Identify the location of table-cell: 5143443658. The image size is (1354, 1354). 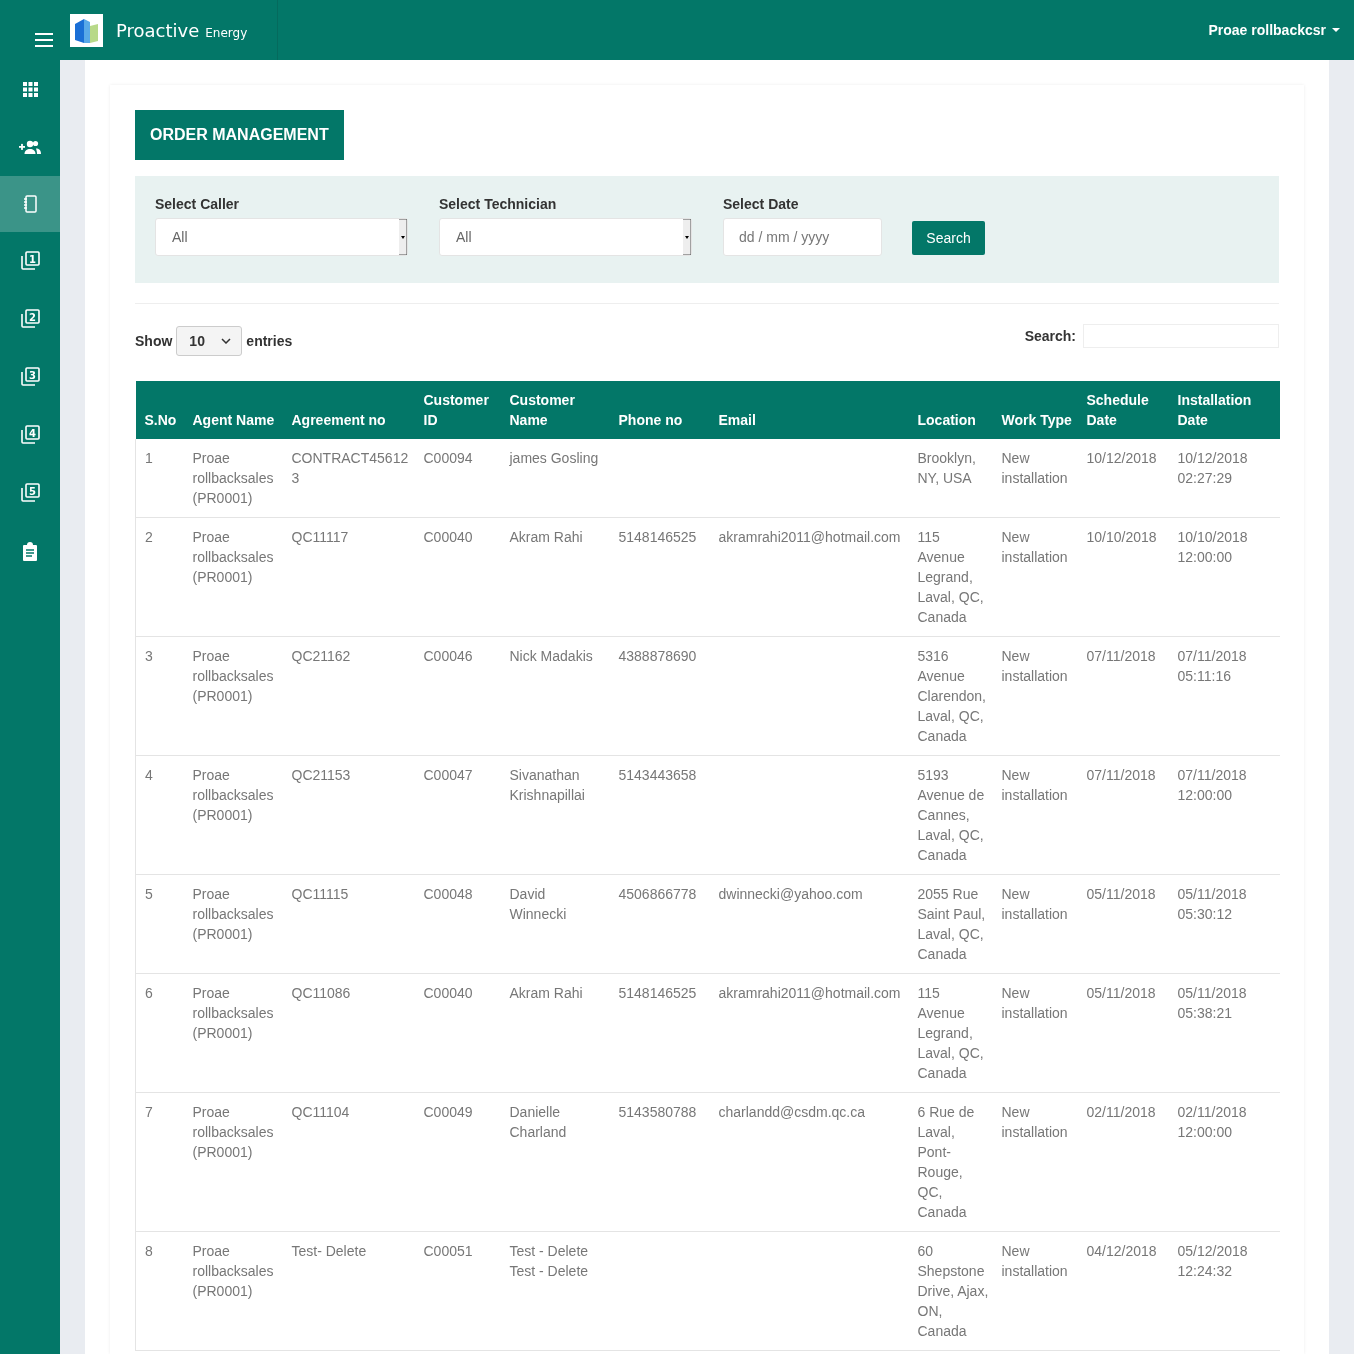
(657, 775).